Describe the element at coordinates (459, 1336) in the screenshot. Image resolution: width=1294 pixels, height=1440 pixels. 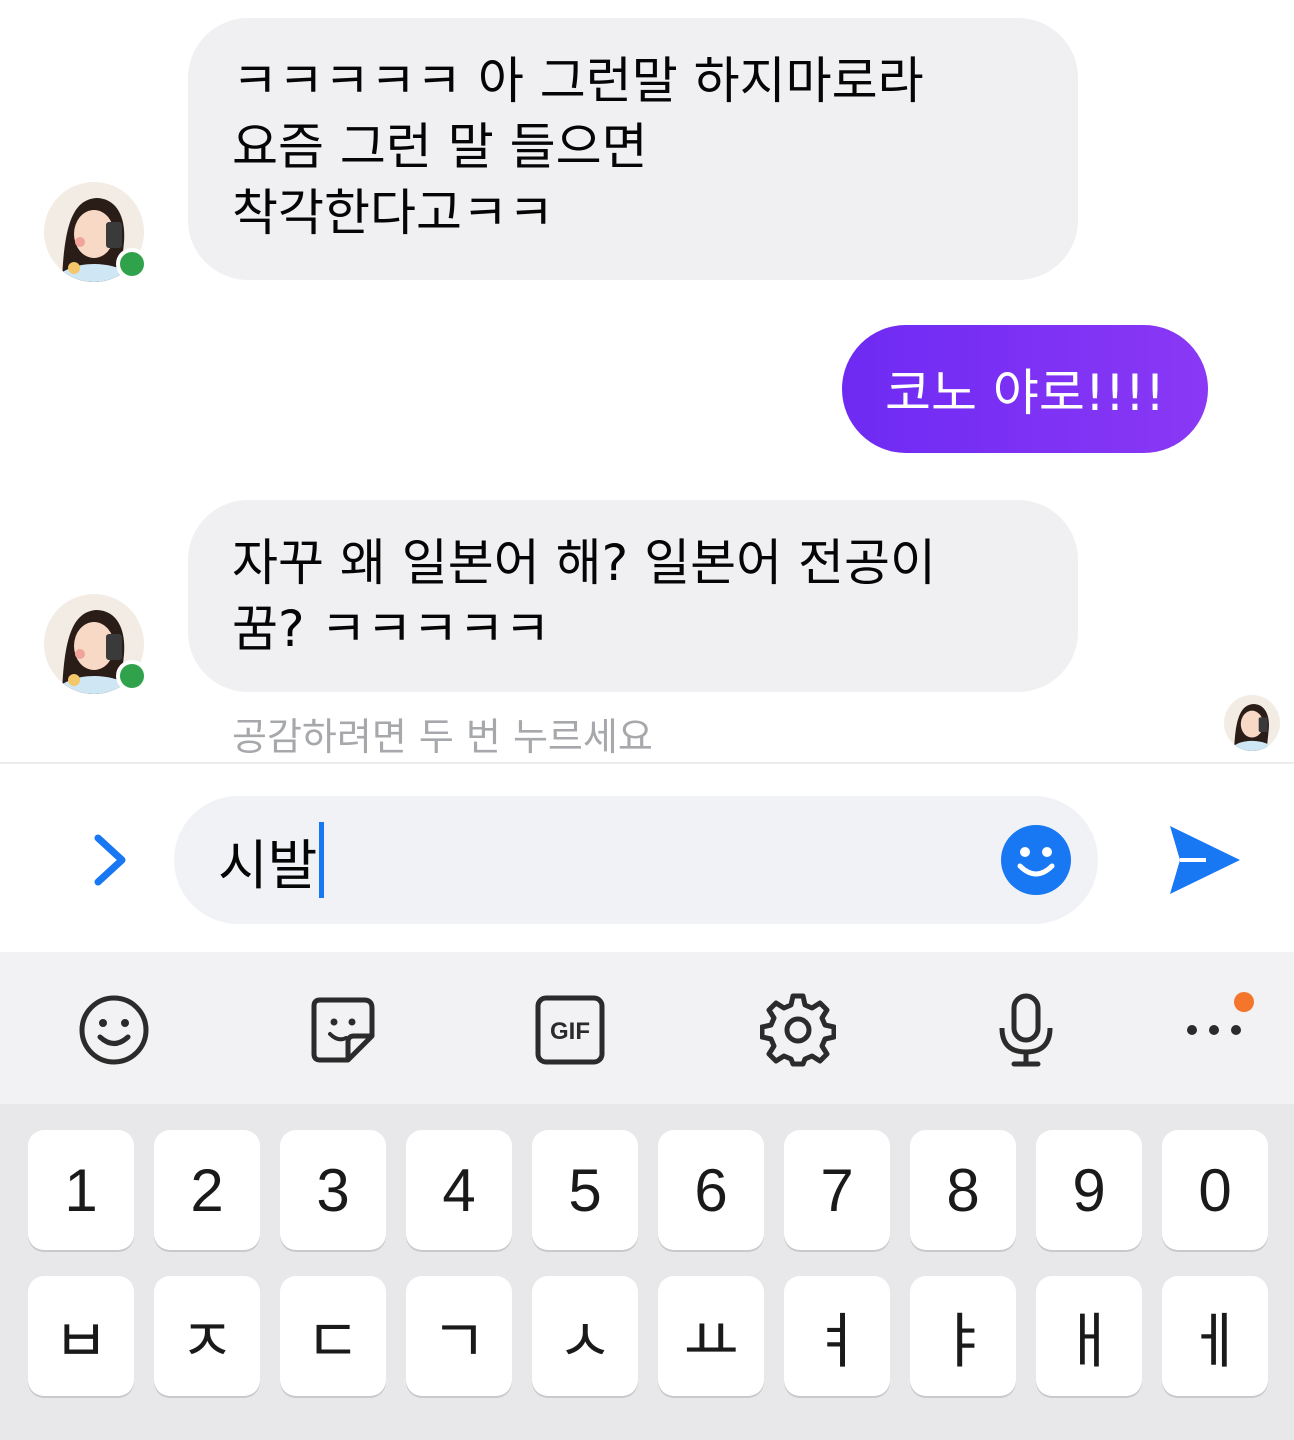
I see `key-giyeok: ㄱ` at that location.